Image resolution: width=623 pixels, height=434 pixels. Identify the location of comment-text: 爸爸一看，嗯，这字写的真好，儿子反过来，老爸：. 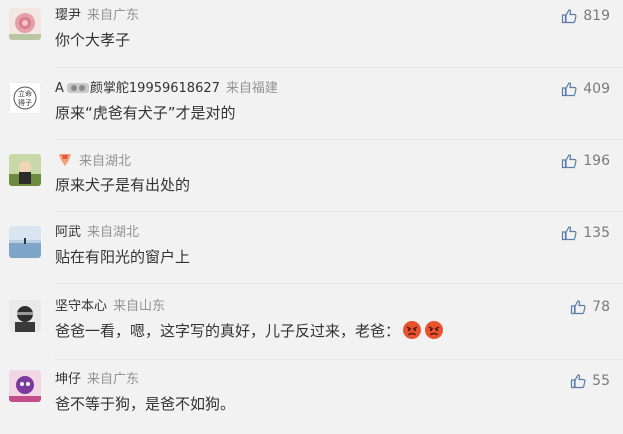
(249, 330).